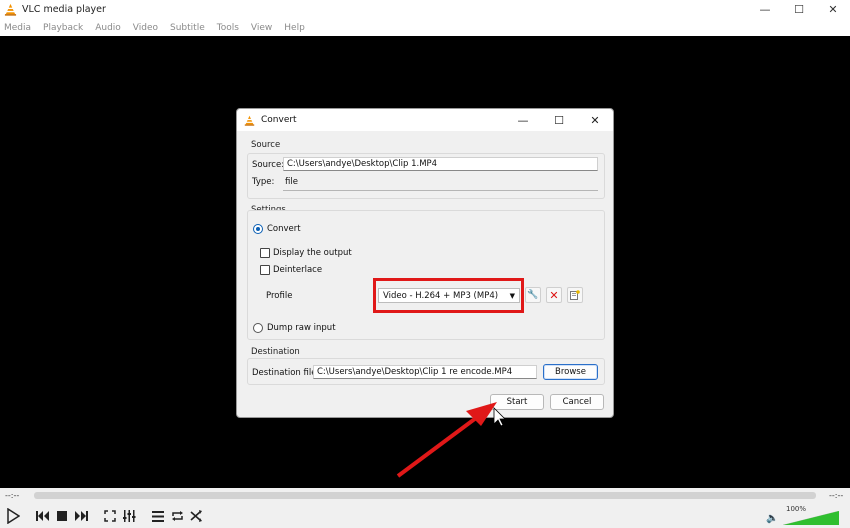  I want to click on playlist-button, so click(158, 516).